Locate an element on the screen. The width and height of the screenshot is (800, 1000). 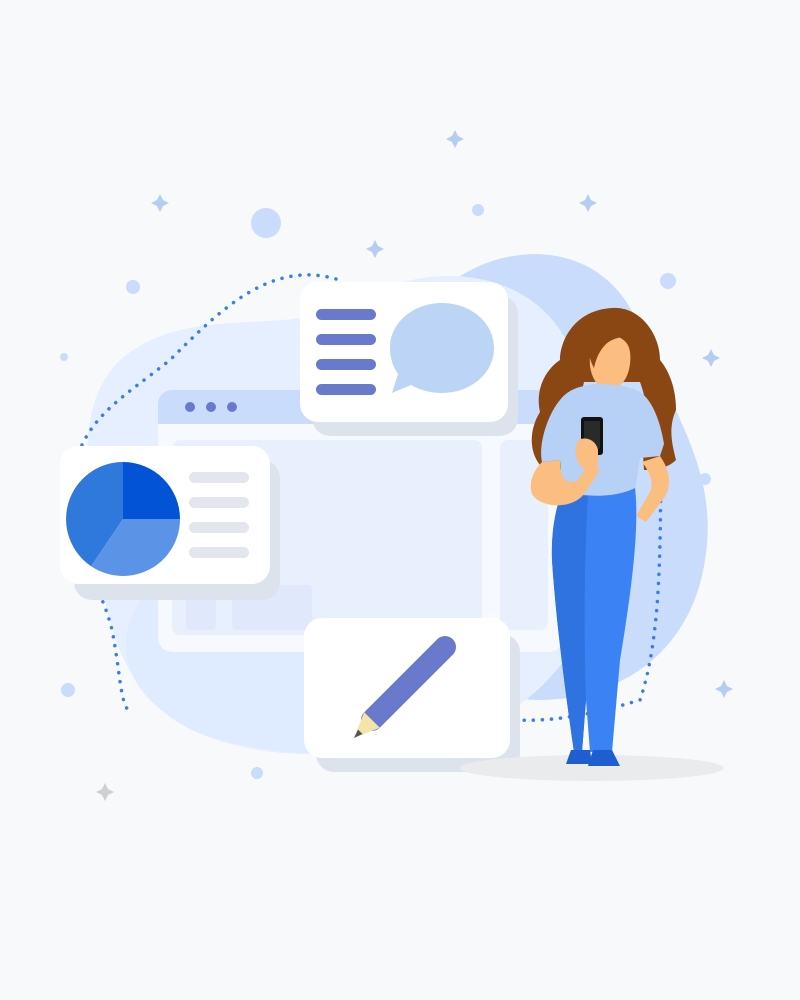
chat-card is located at coordinates (409, 359).